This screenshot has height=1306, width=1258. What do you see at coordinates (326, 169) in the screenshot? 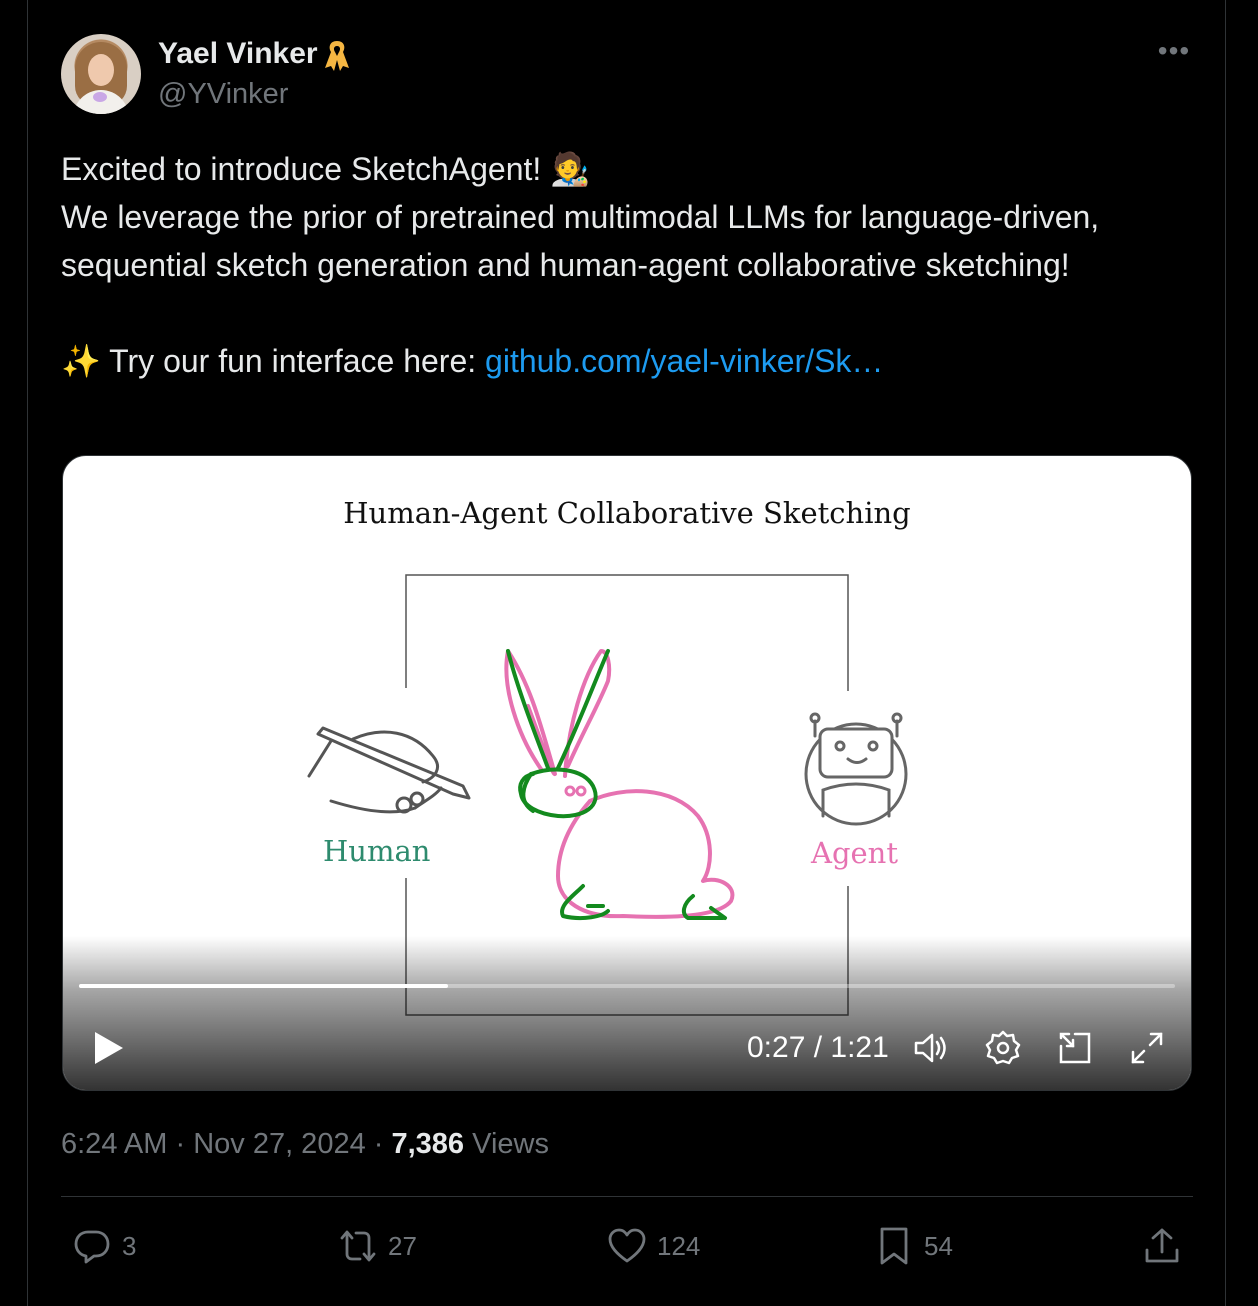
I see `tweet-line-1: Excited to introduce SketchAgent! 🧑‍🎨` at bounding box center [326, 169].